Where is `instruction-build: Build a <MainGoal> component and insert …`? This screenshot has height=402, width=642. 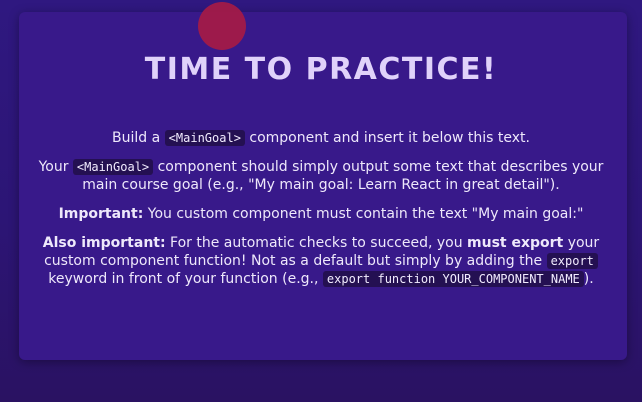
instruction-build: Build a <MainGoal> component and insert … is located at coordinates (321, 138).